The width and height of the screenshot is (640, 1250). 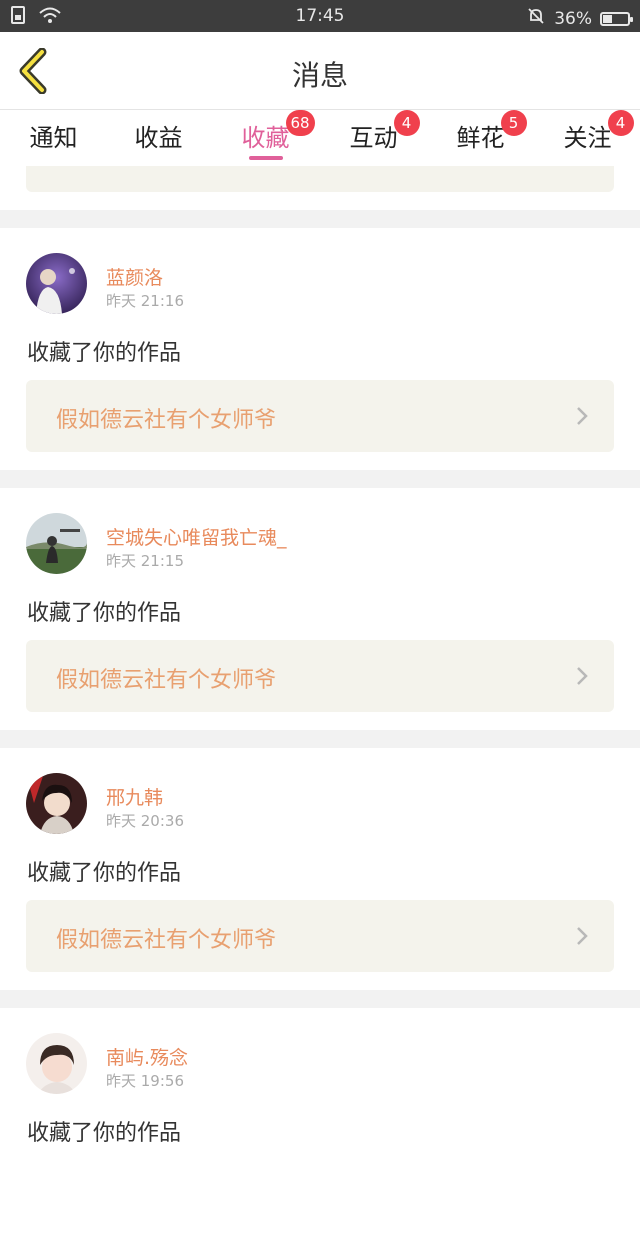 I want to click on username: 南屿.殇念, so click(x=147, y=1056).